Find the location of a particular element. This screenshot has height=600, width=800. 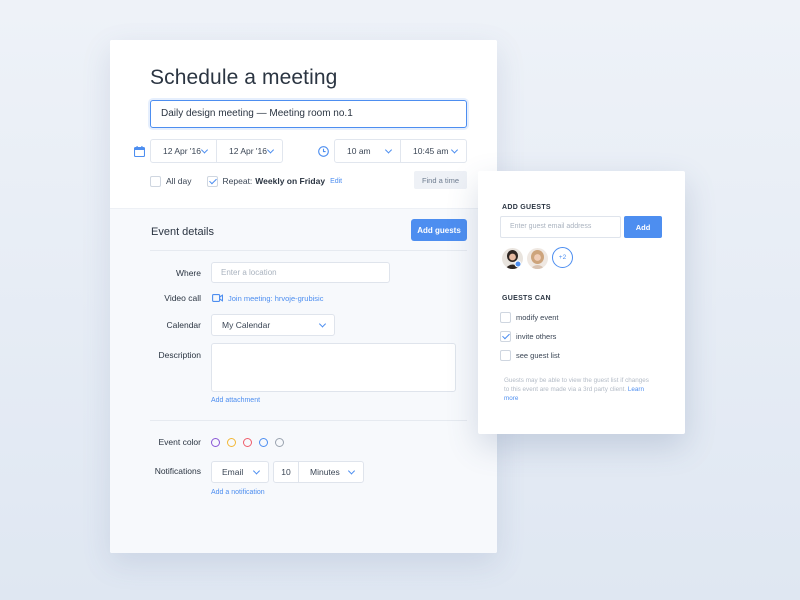

all-day-label: All day is located at coordinates (179, 181).